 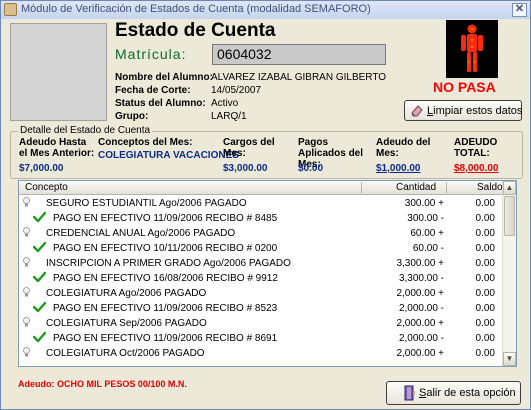 I want to click on previous-debt-value: $7,000.00, so click(x=41, y=168).